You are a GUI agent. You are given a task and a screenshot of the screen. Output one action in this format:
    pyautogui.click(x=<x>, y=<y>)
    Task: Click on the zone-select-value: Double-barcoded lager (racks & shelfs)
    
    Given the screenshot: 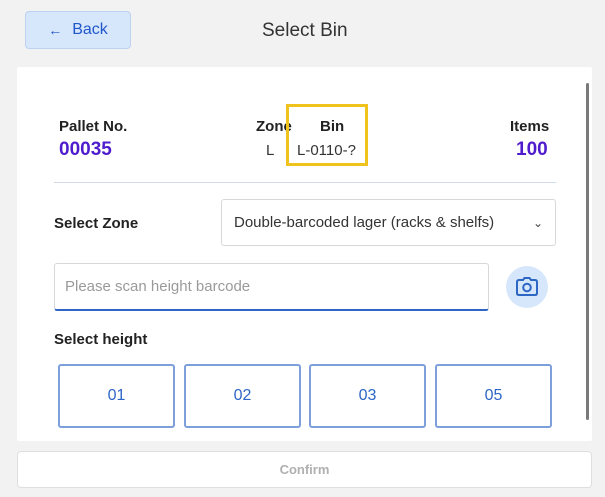 What is the action you would take?
    pyautogui.click(x=364, y=222)
    